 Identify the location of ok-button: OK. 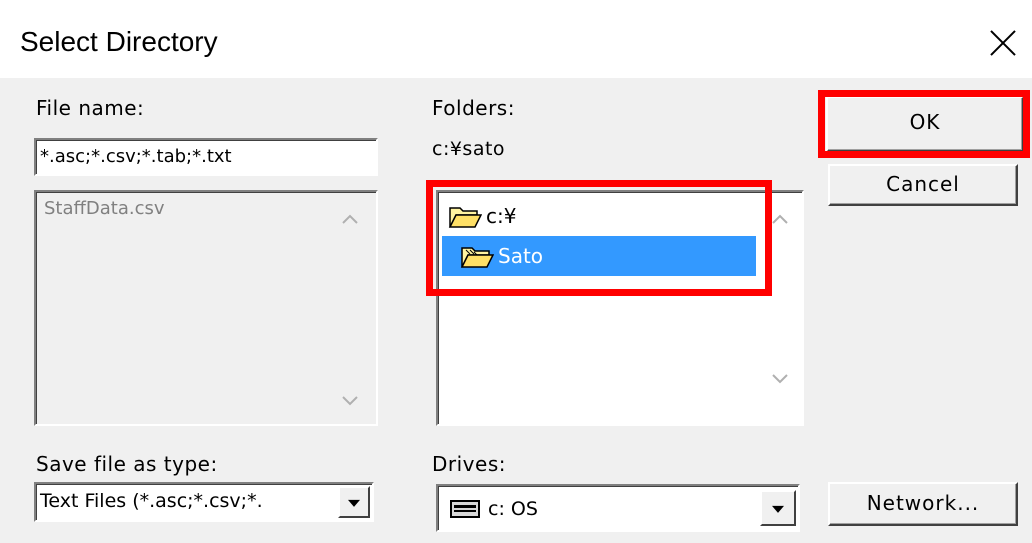
(925, 124).